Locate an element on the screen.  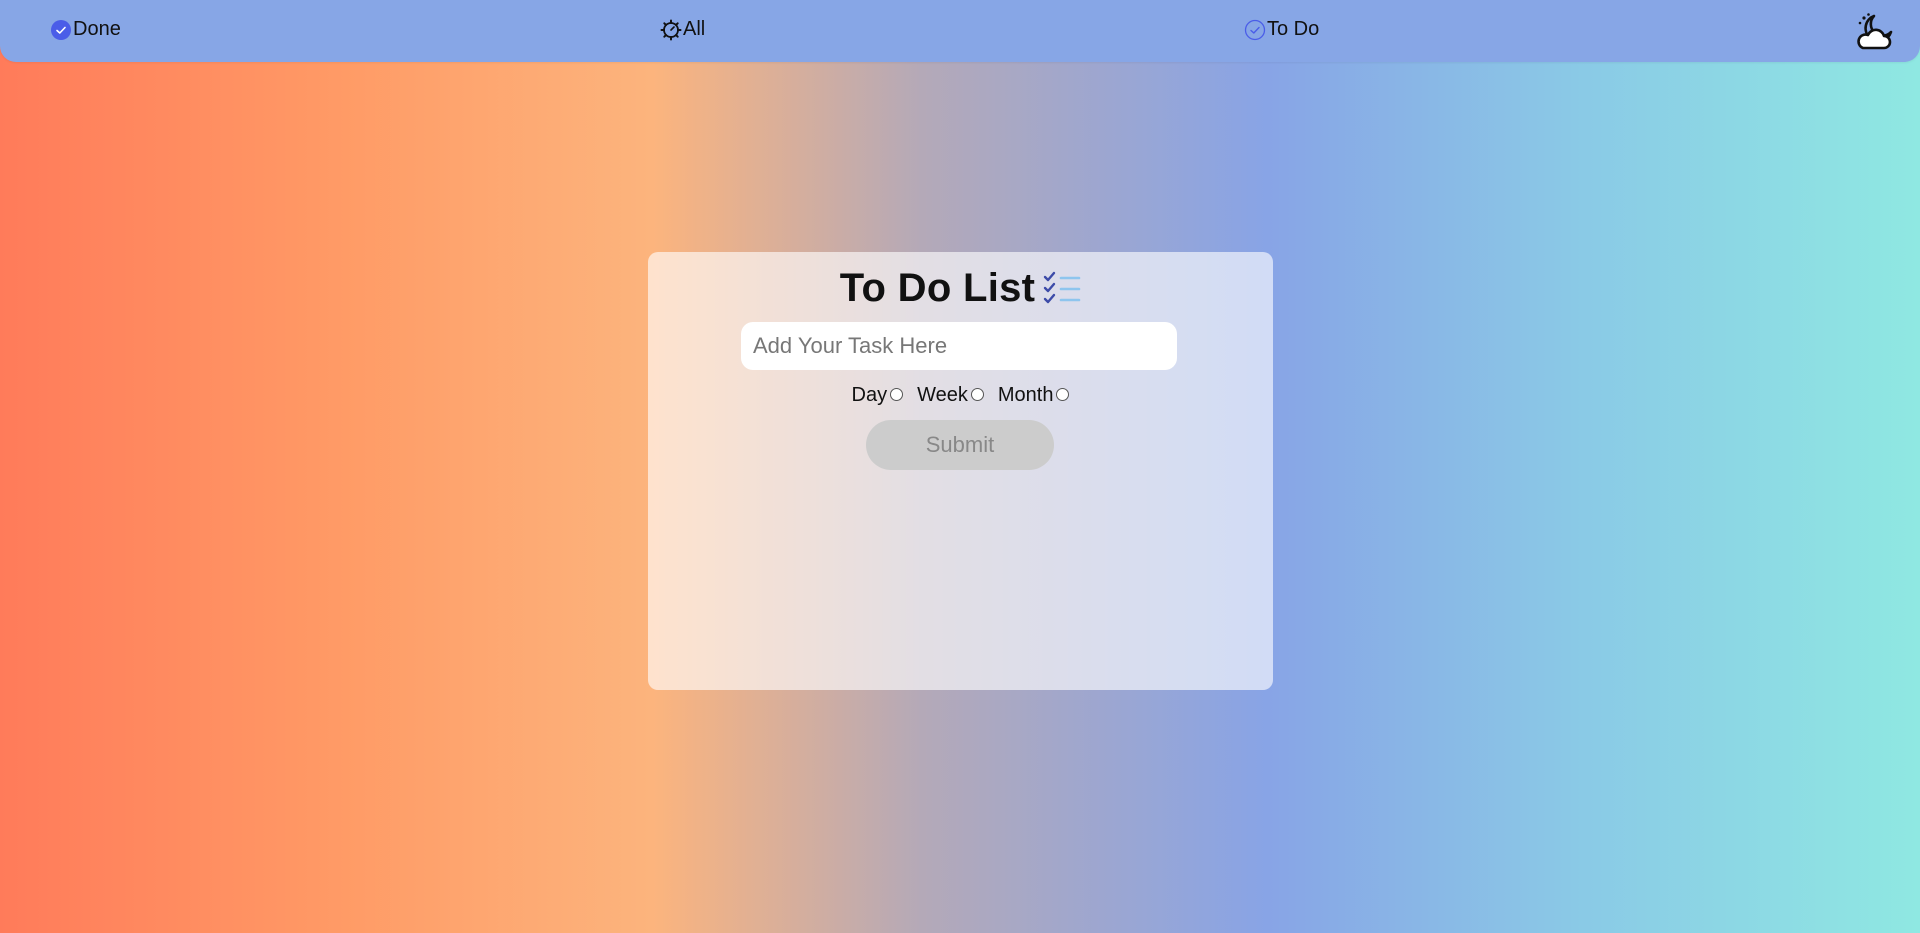
period-option-day: Day is located at coordinates (878, 395).